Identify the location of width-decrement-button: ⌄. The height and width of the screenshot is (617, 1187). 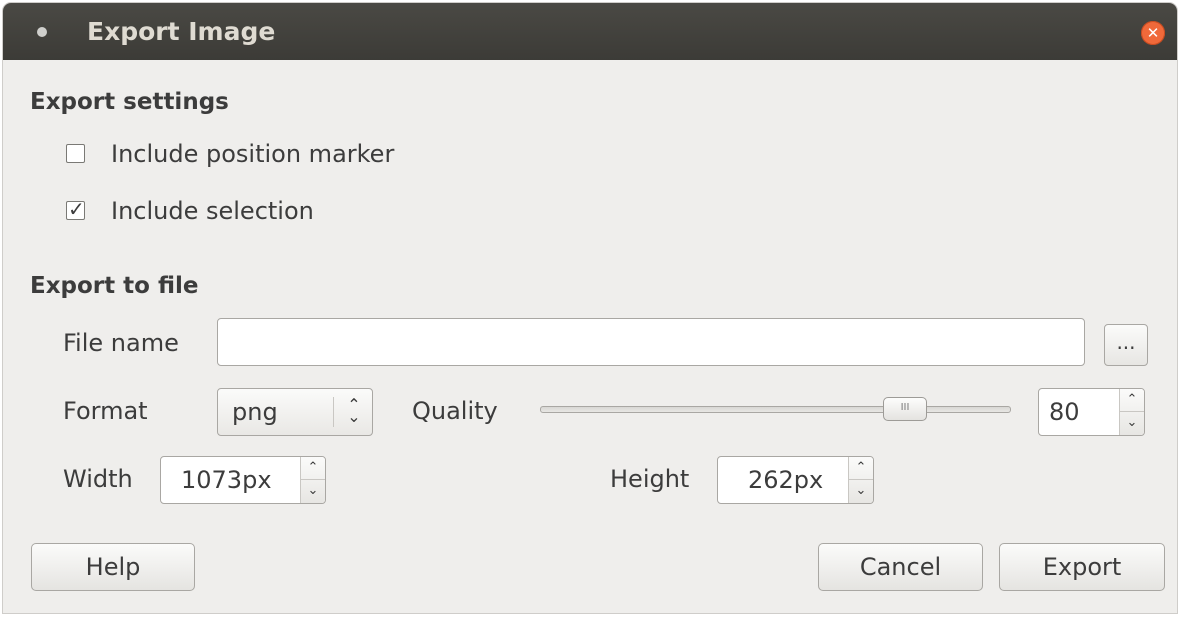
(313, 491).